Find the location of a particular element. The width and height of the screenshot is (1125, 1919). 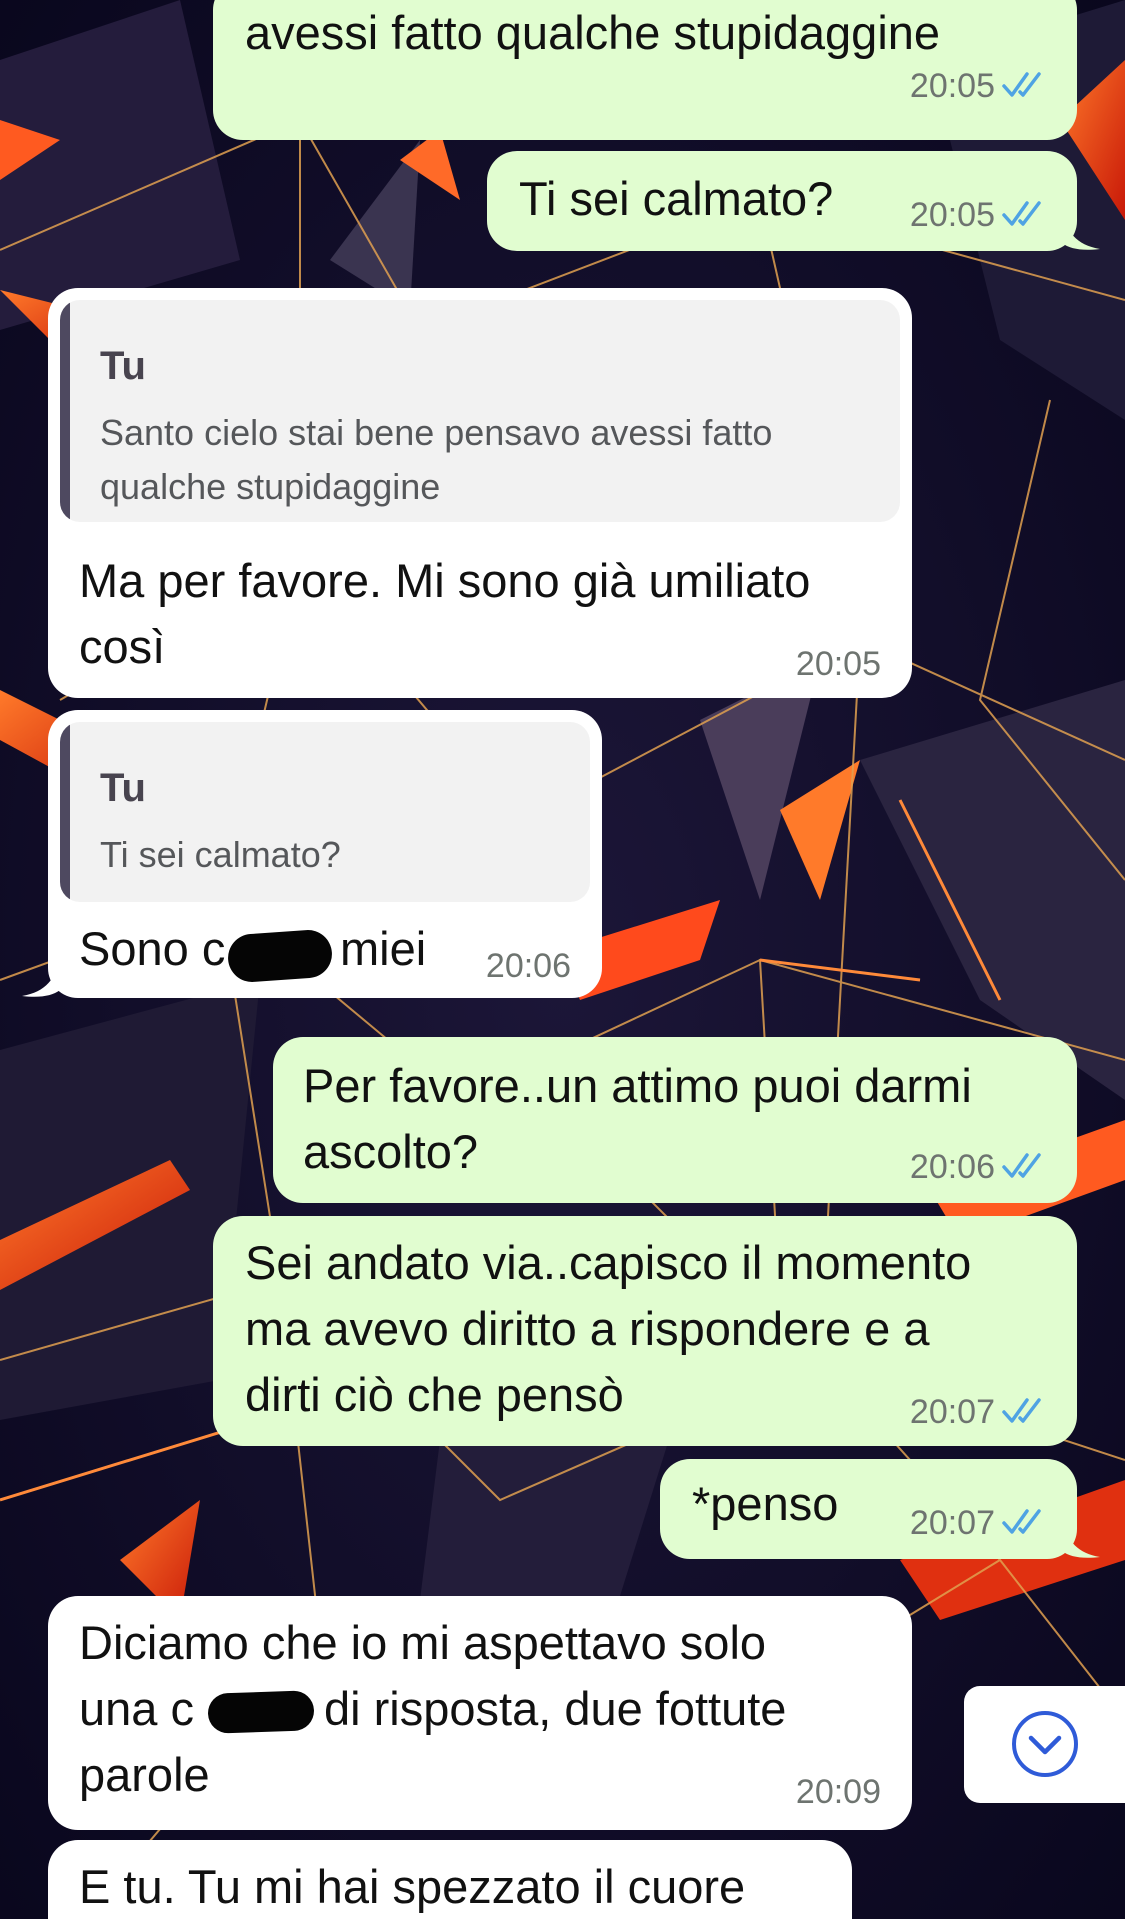

message-text: parole is located at coordinates (144, 1774).